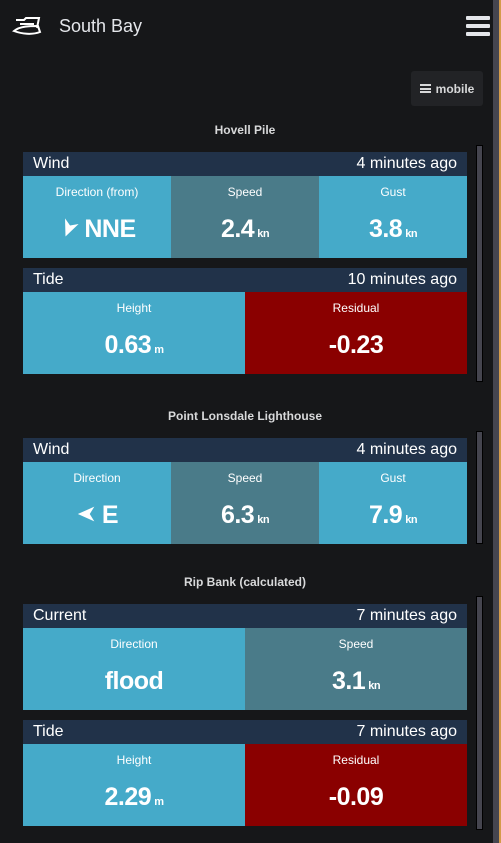 This screenshot has height=843, width=501. Describe the element at coordinates (237, 515) in the screenshot. I see `value-number: 6.3` at that location.